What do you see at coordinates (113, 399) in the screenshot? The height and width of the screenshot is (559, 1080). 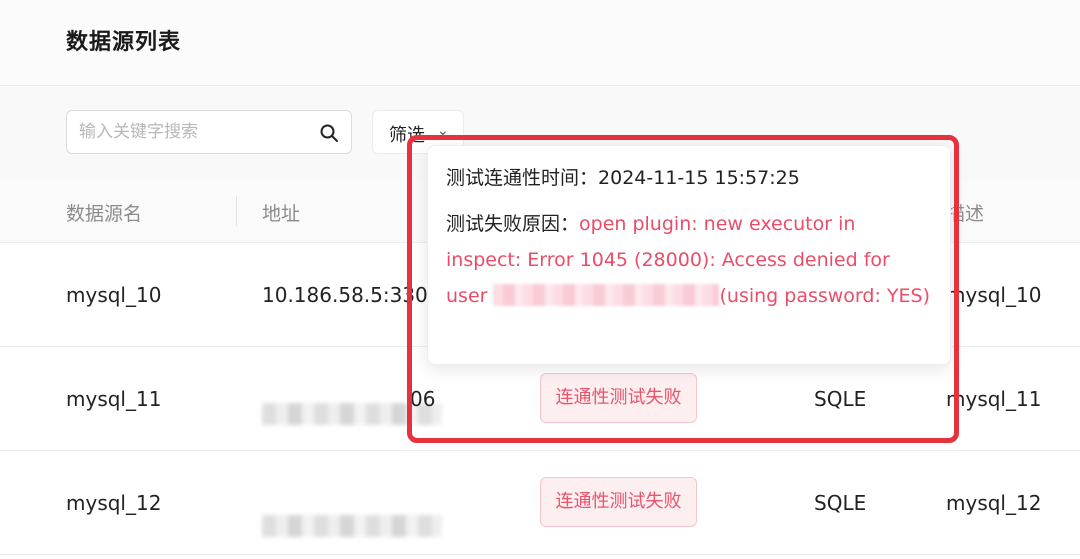 I see `datasource-name: mysql_11` at bounding box center [113, 399].